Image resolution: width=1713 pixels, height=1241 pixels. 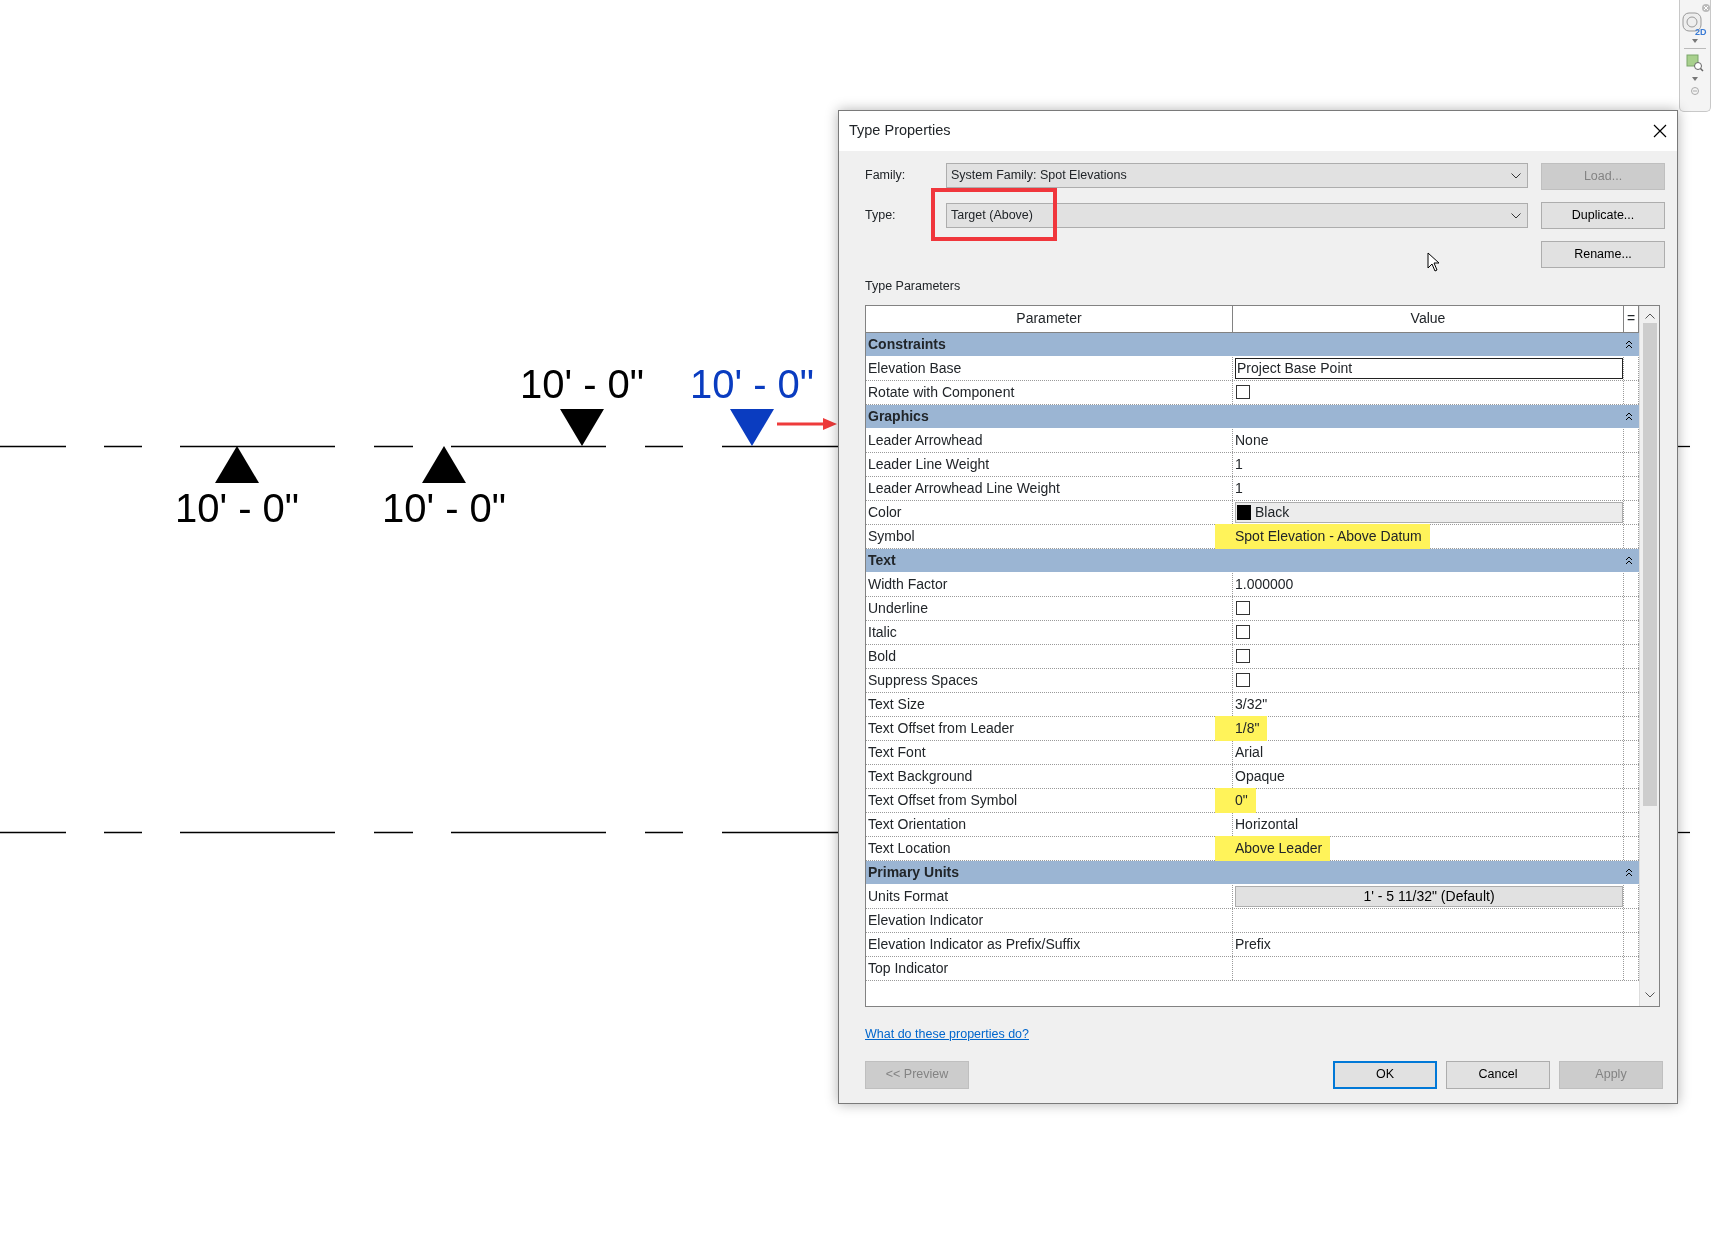 I want to click on parameter-name: Text Location, so click(x=909, y=848).